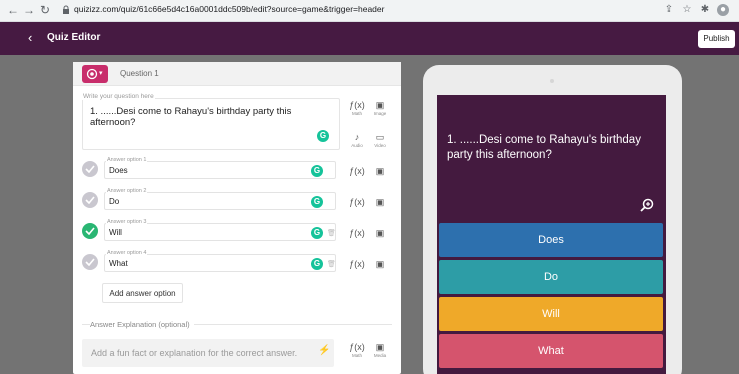  What do you see at coordinates (13, 10) in the screenshot?
I see `back-arrow-icon: ←` at bounding box center [13, 10].